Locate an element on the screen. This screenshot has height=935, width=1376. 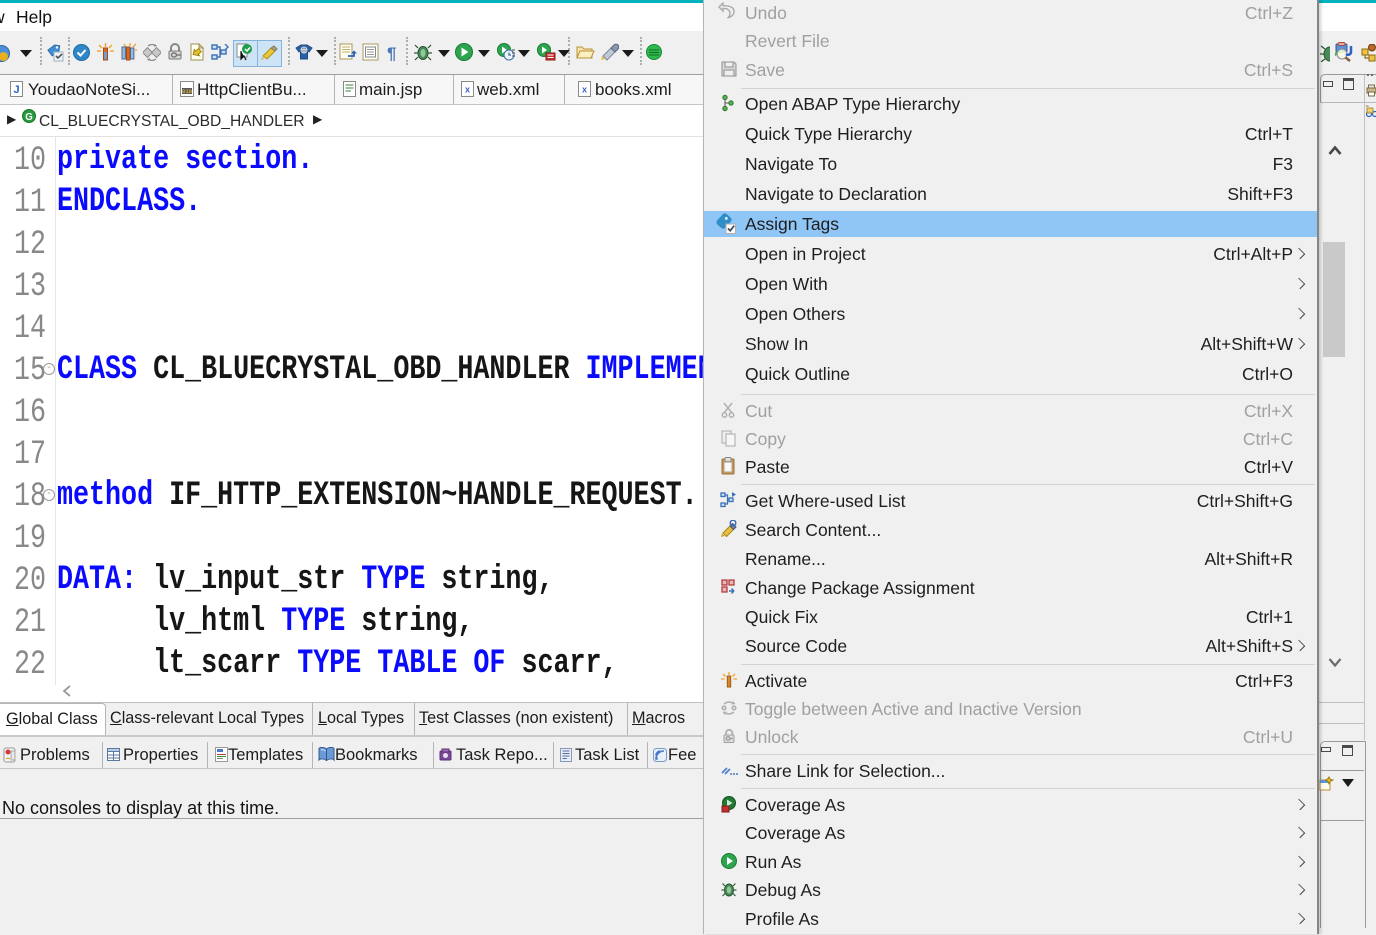
svg-text: J is located at coordinates (16, 90).